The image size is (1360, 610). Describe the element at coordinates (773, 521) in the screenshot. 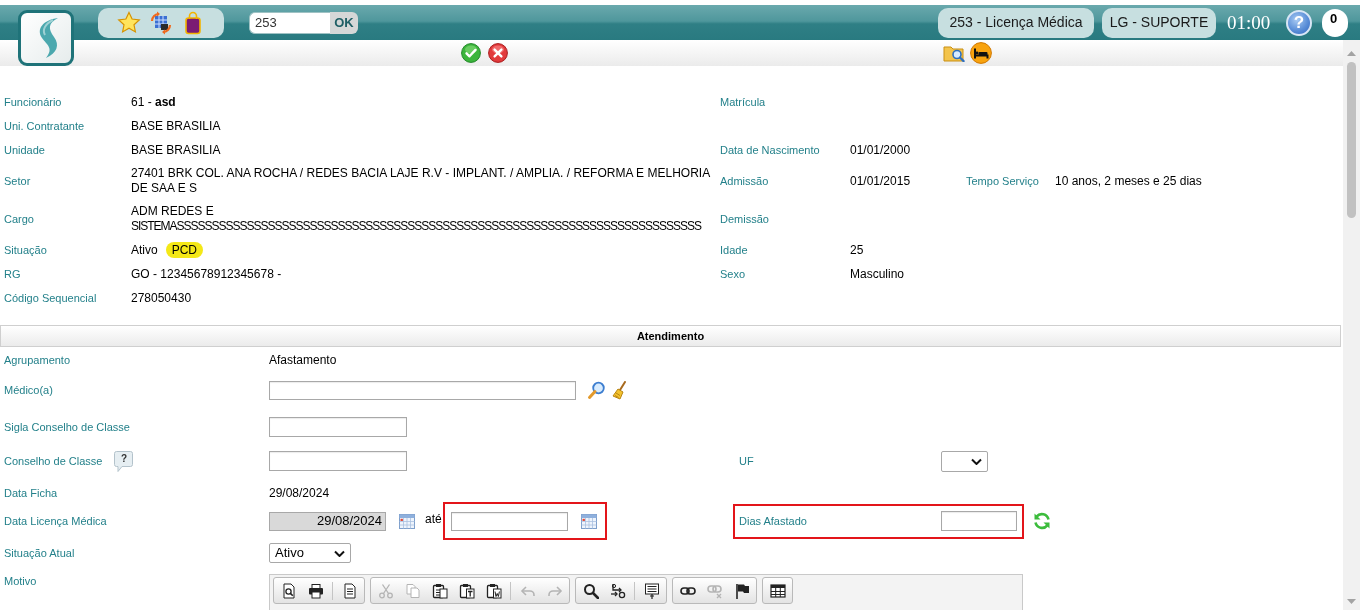

I see `field-label: Dias Afastado` at that location.